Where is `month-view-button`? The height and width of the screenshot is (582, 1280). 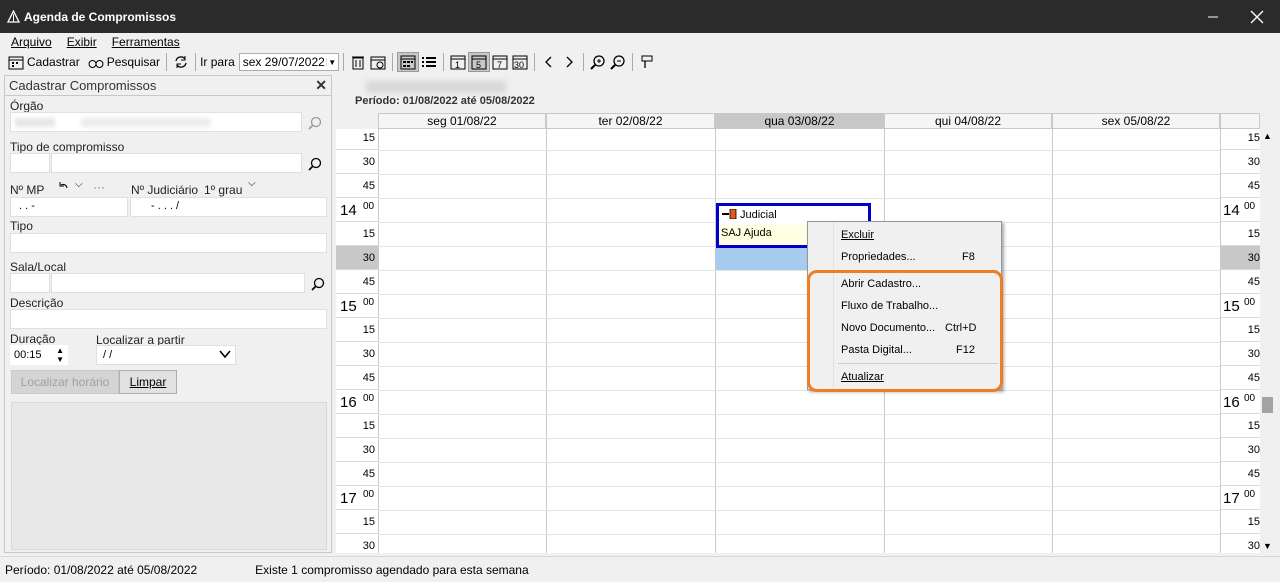 month-view-button is located at coordinates (407, 62).